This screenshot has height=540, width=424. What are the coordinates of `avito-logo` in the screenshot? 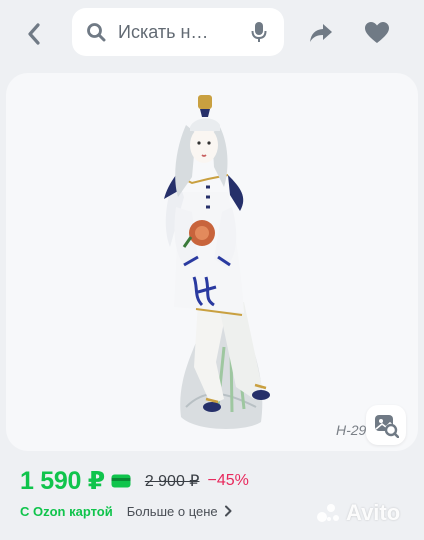 It's located at (328, 513).